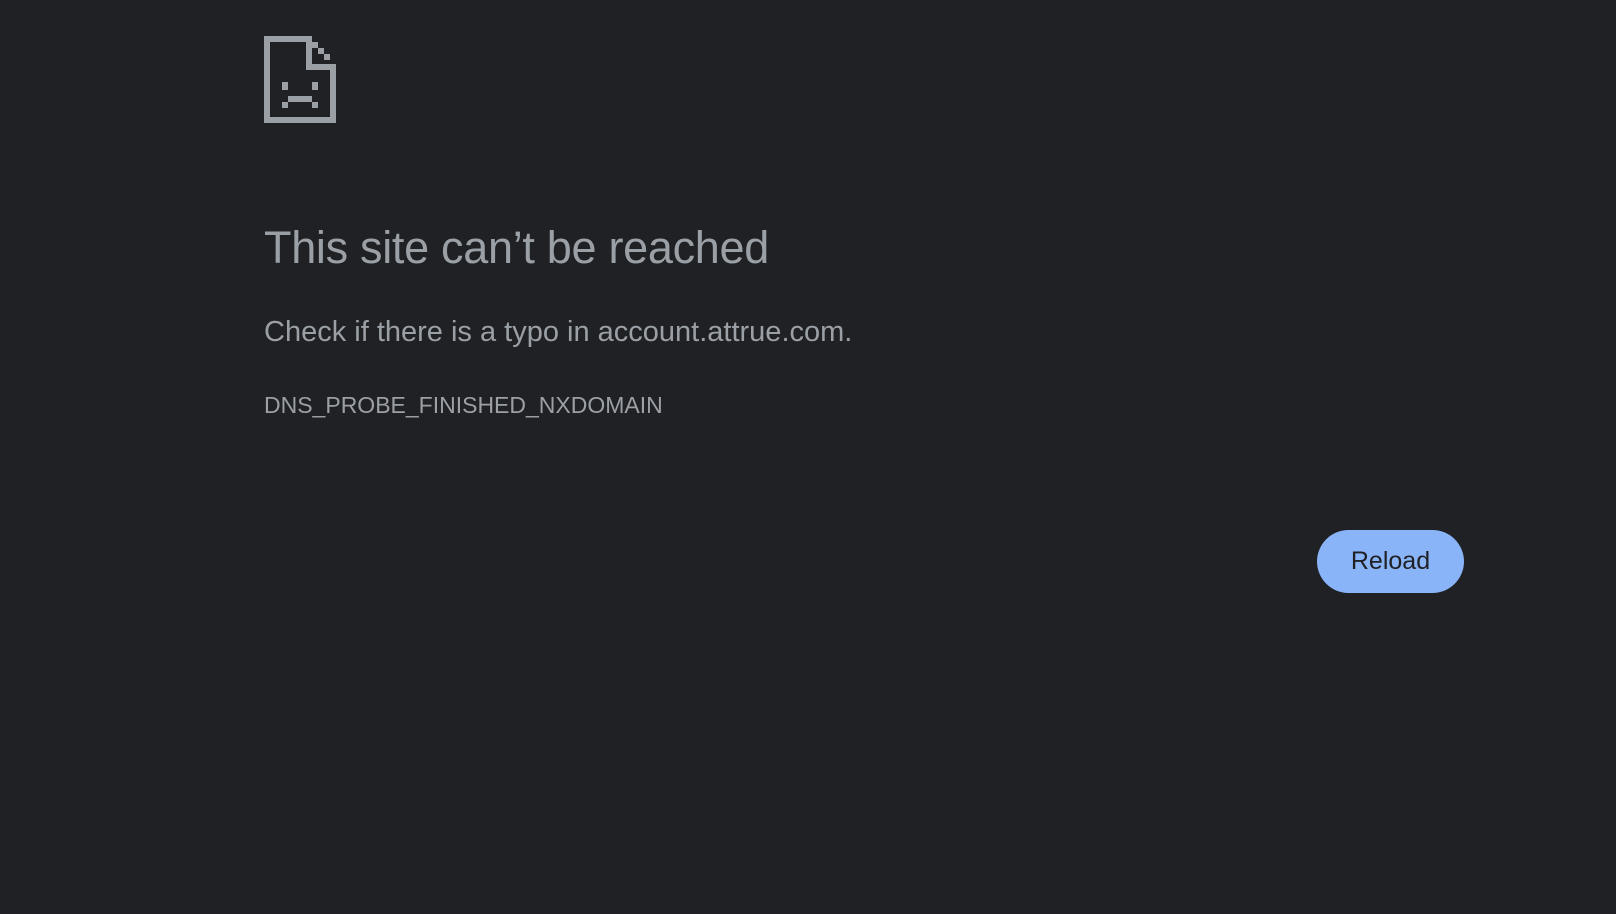  I want to click on page-title: This site can’t be reached, so click(516, 247).